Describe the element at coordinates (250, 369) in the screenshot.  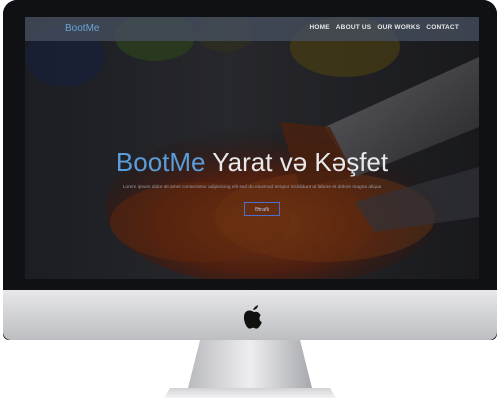
I see `monitor-stand` at that location.